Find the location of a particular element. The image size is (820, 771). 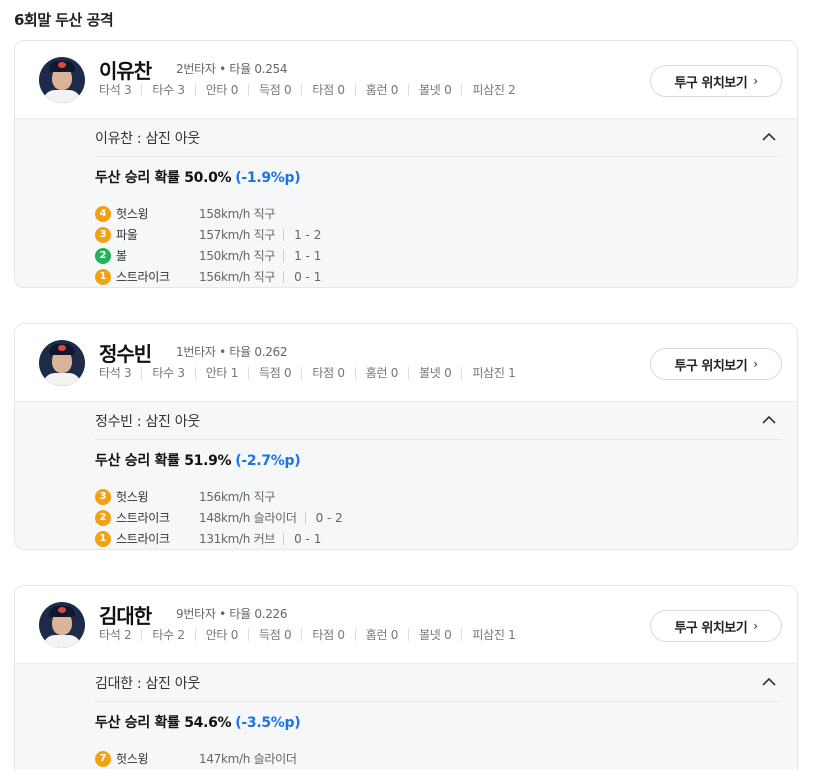

stat-item: 타석 2 is located at coordinates (115, 635).